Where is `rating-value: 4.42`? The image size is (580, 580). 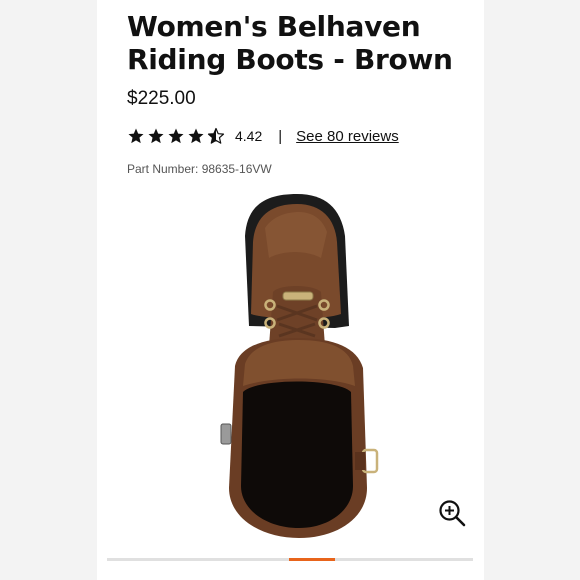 rating-value: 4.42 is located at coordinates (249, 136).